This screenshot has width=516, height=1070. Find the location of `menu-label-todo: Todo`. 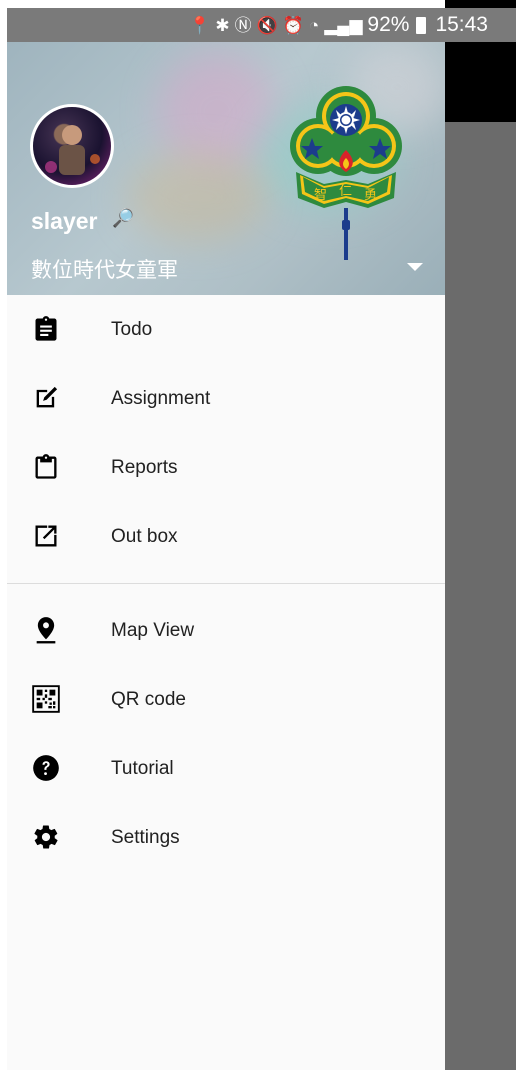

menu-label-todo: Todo is located at coordinates (132, 329).